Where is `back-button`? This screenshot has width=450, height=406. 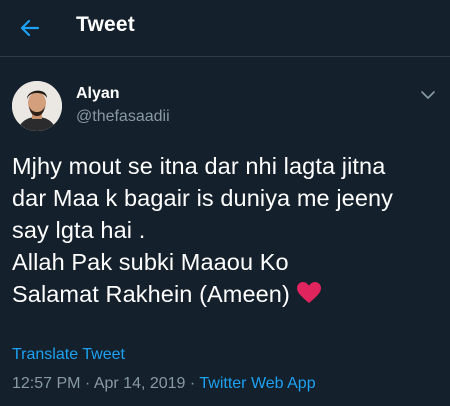 back-button is located at coordinates (30, 28).